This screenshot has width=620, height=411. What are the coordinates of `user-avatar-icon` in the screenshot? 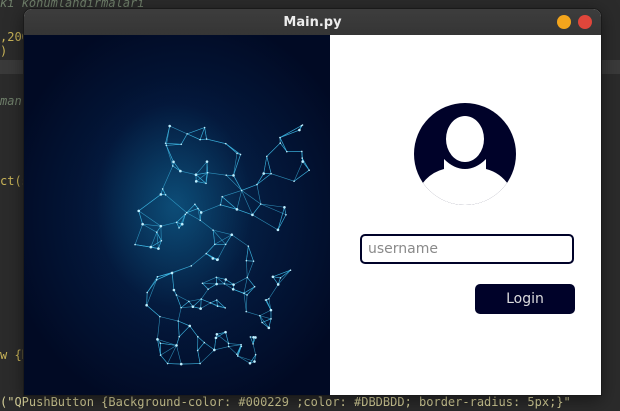 It's located at (465, 154).